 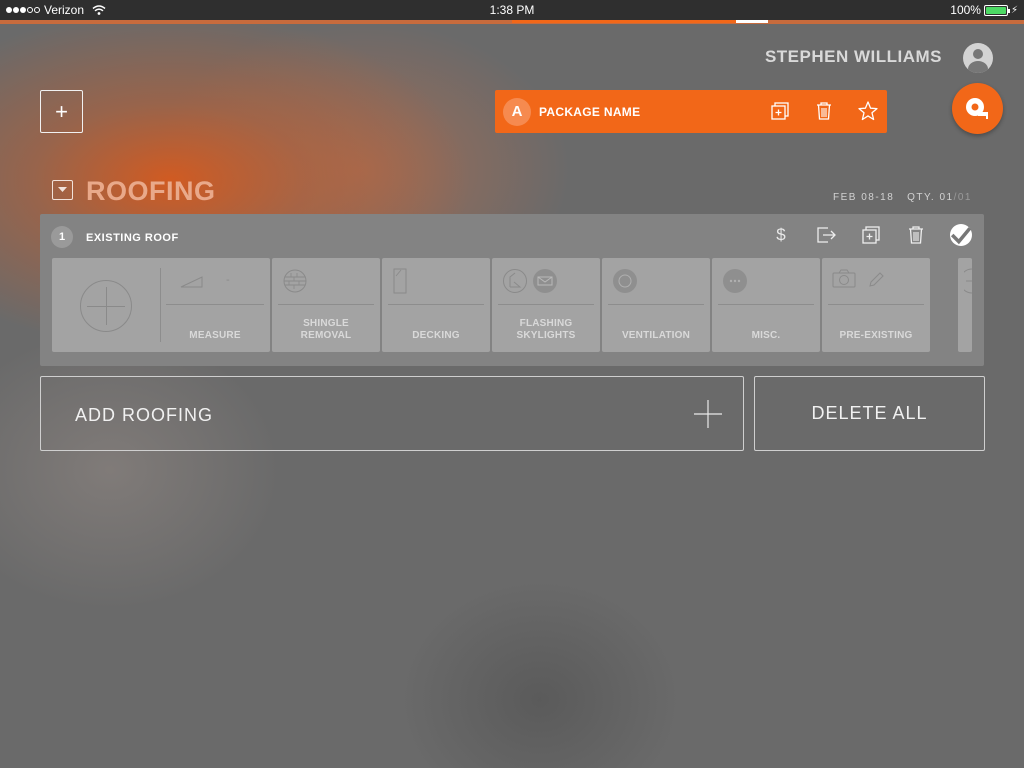 What do you see at coordinates (965, 10) in the screenshot?
I see `battery-percent: 100%` at bounding box center [965, 10].